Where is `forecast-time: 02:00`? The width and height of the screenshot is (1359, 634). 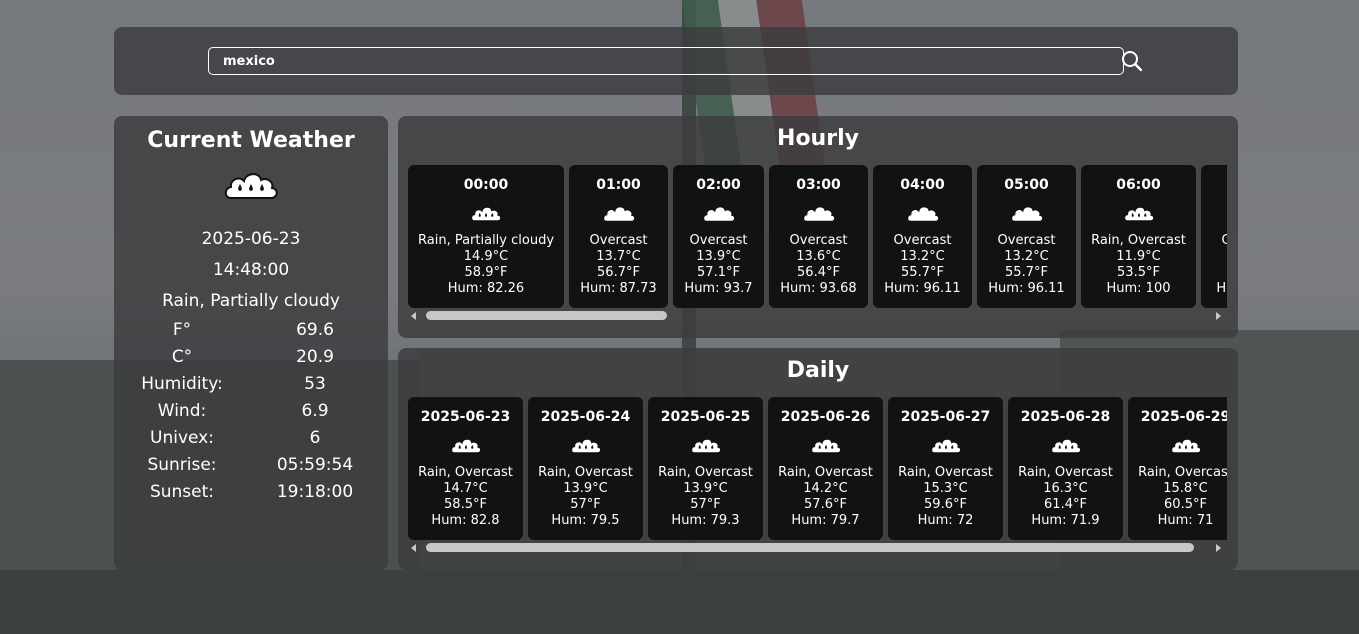
forecast-time: 02:00 is located at coordinates (718, 185).